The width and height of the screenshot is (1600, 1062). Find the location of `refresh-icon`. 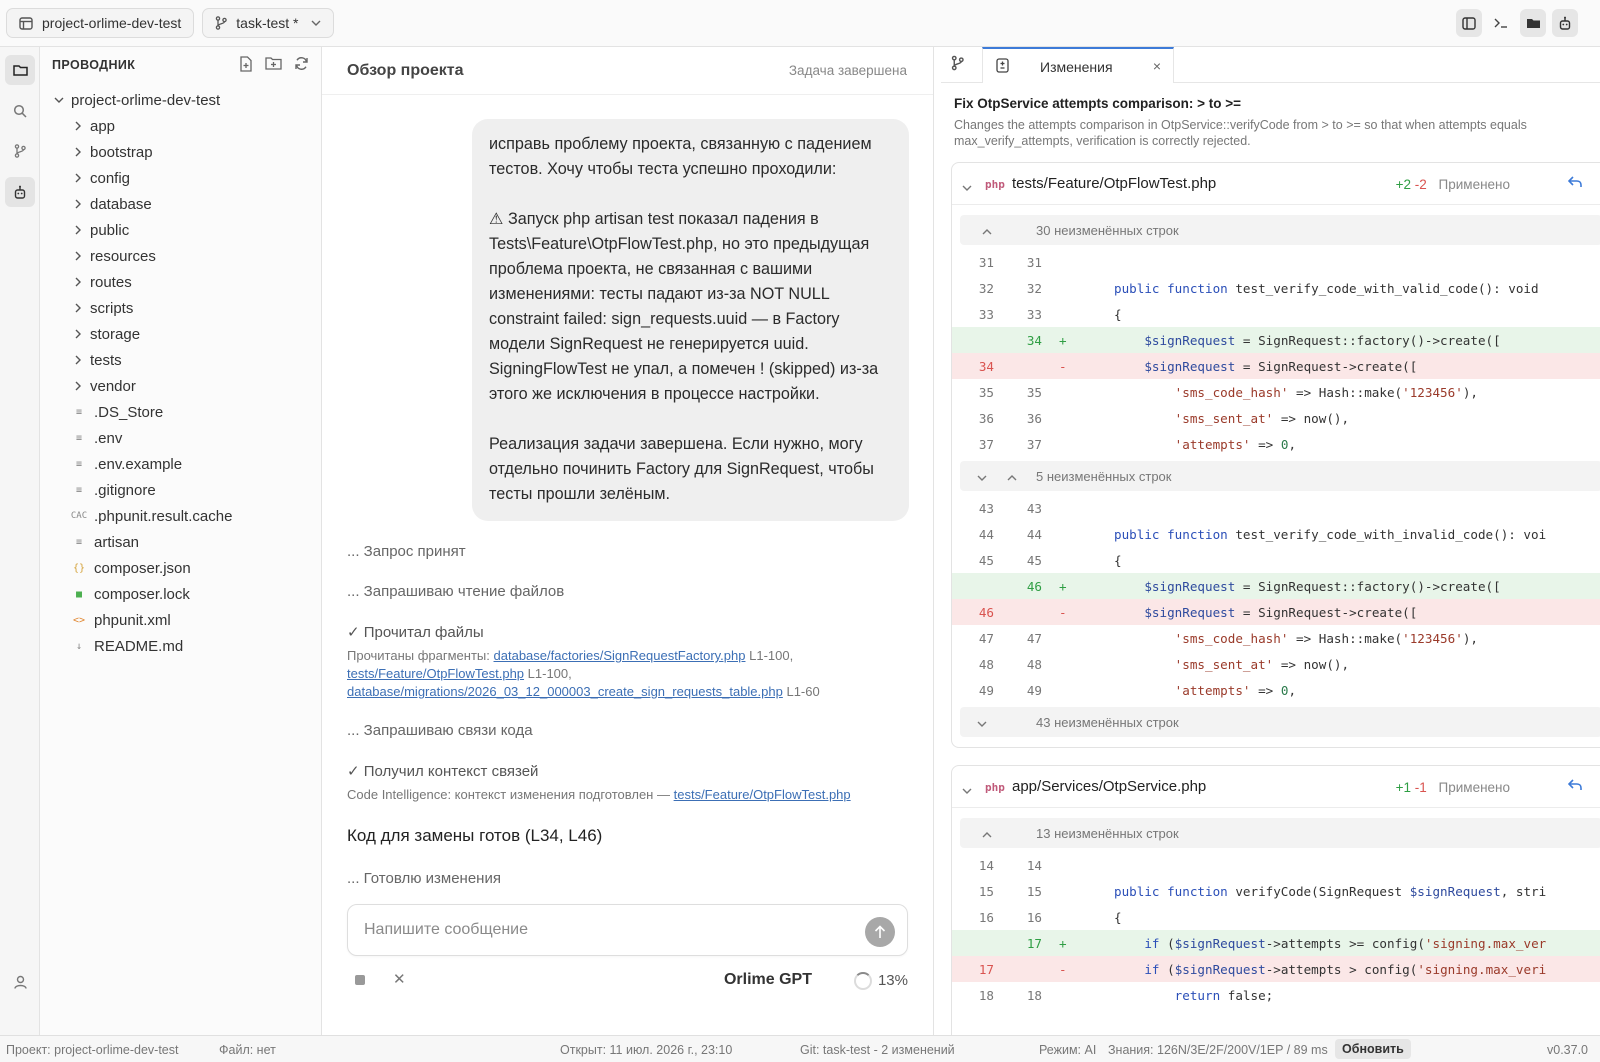

refresh-icon is located at coordinates (301, 65).